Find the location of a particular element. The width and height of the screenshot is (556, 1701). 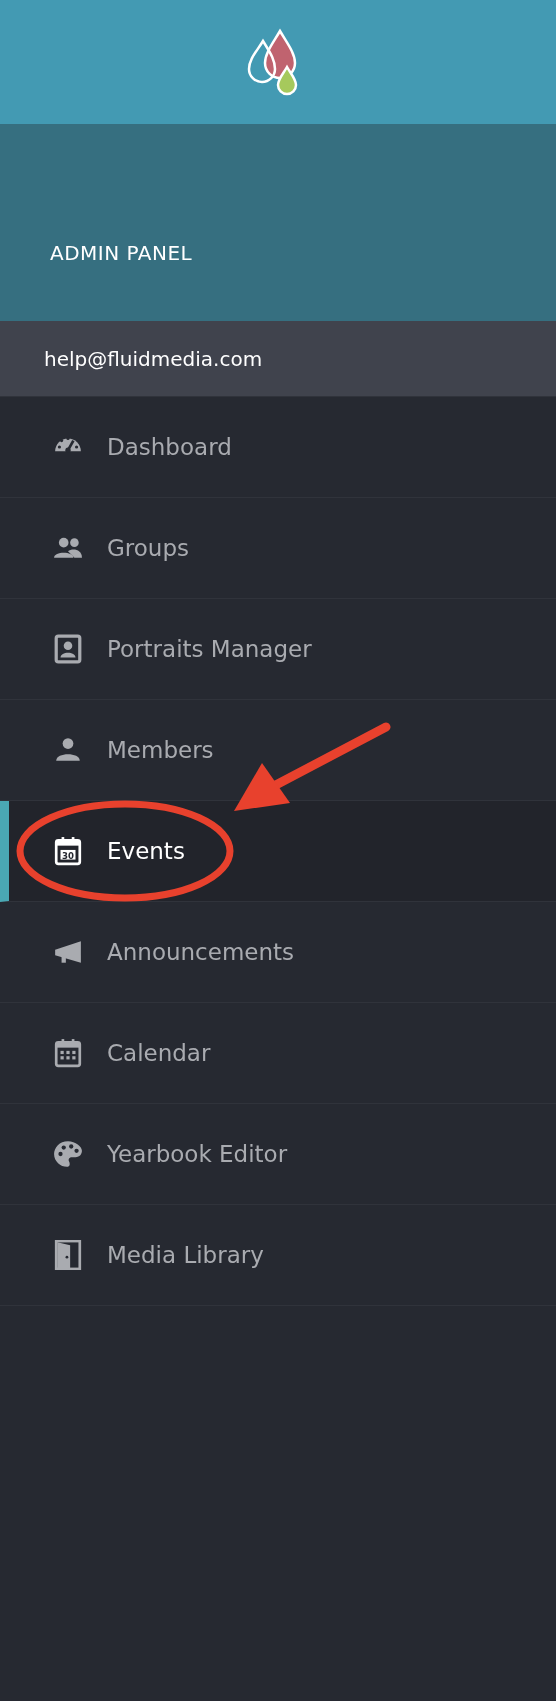

door-icon is located at coordinates (68, 1255).